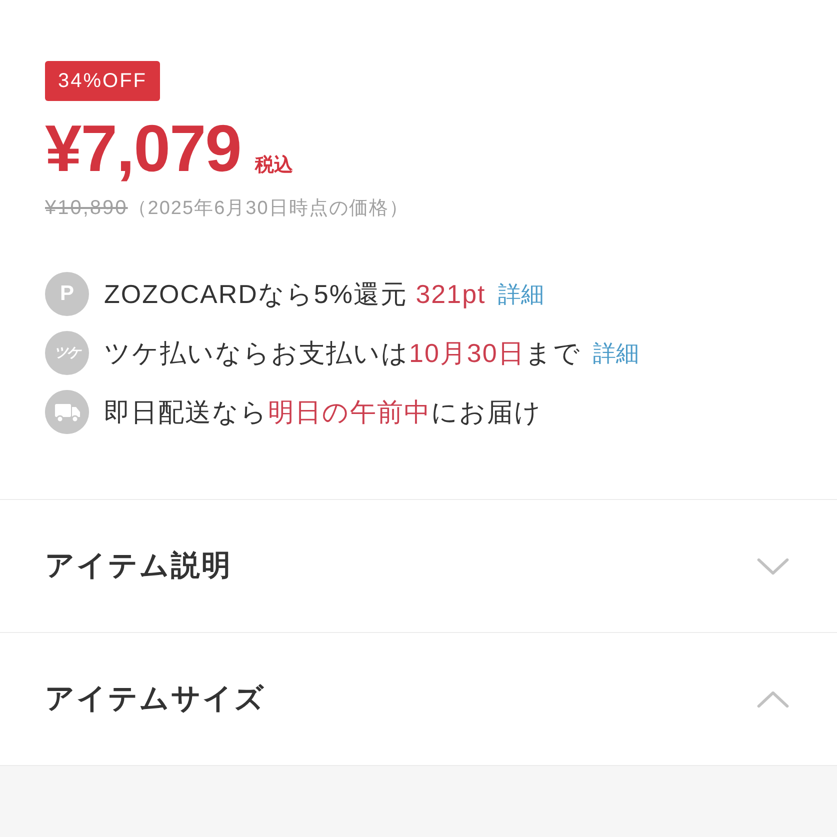 The height and width of the screenshot is (837, 837). What do you see at coordinates (86, 208) in the screenshot?
I see `original-price: ¥10,890` at bounding box center [86, 208].